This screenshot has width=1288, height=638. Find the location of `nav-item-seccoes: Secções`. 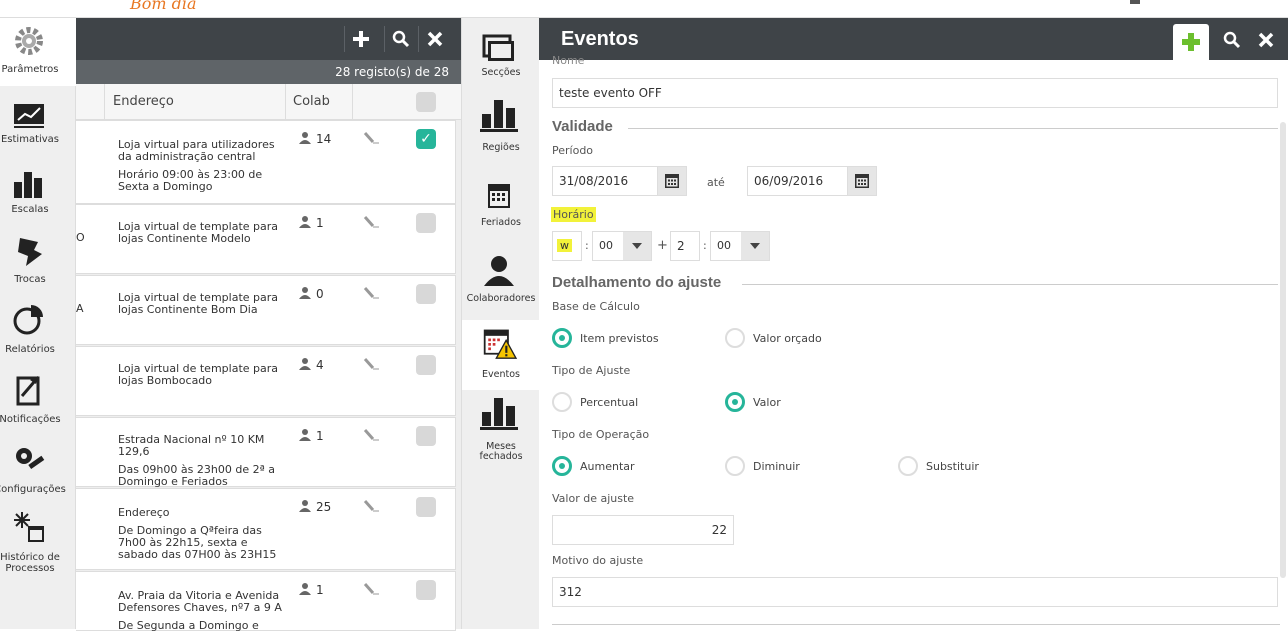

nav-item-seccoes: Secções is located at coordinates (501, 60).